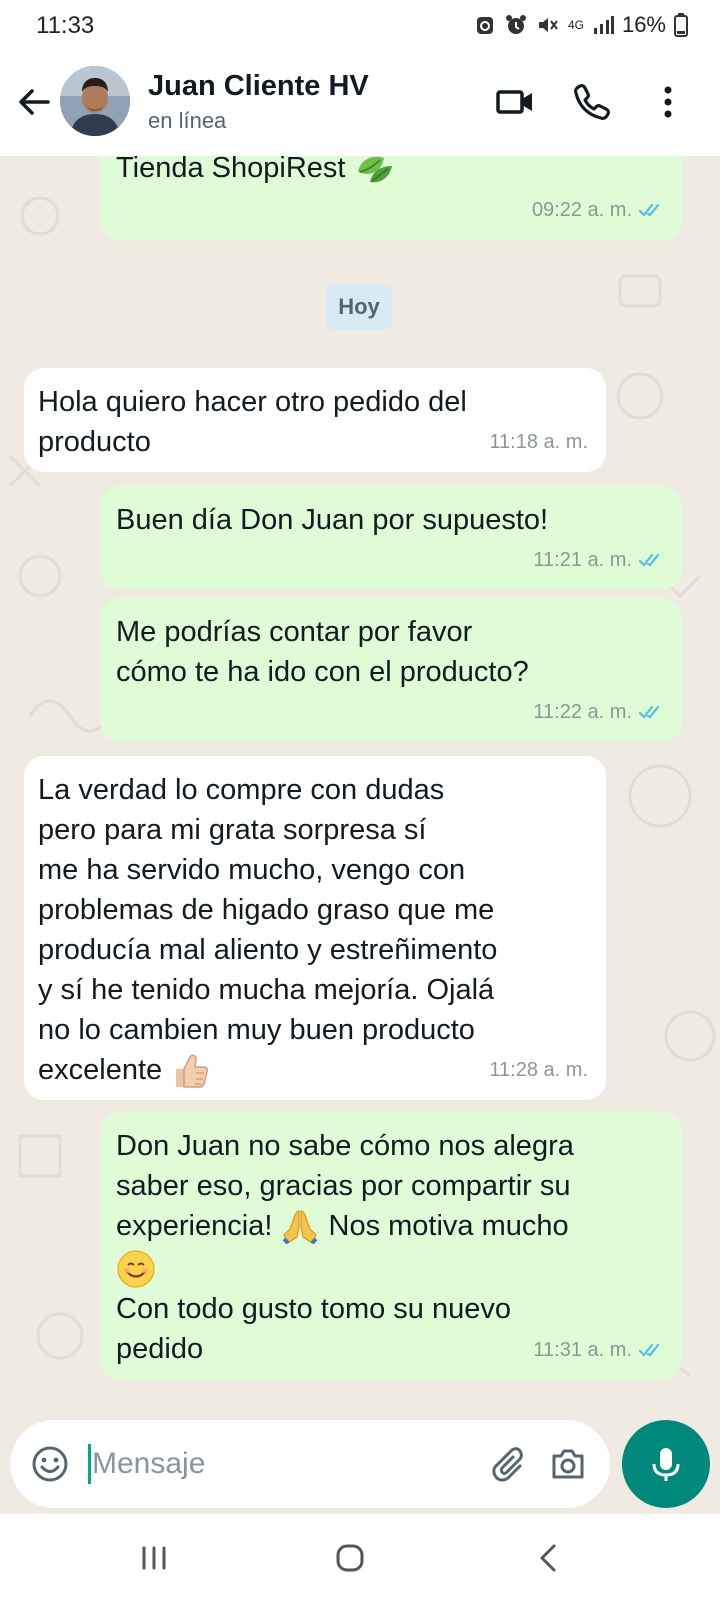 The width and height of the screenshot is (720, 1600). Describe the element at coordinates (50, 1464) in the screenshot. I see `emoji-icon` at that location.